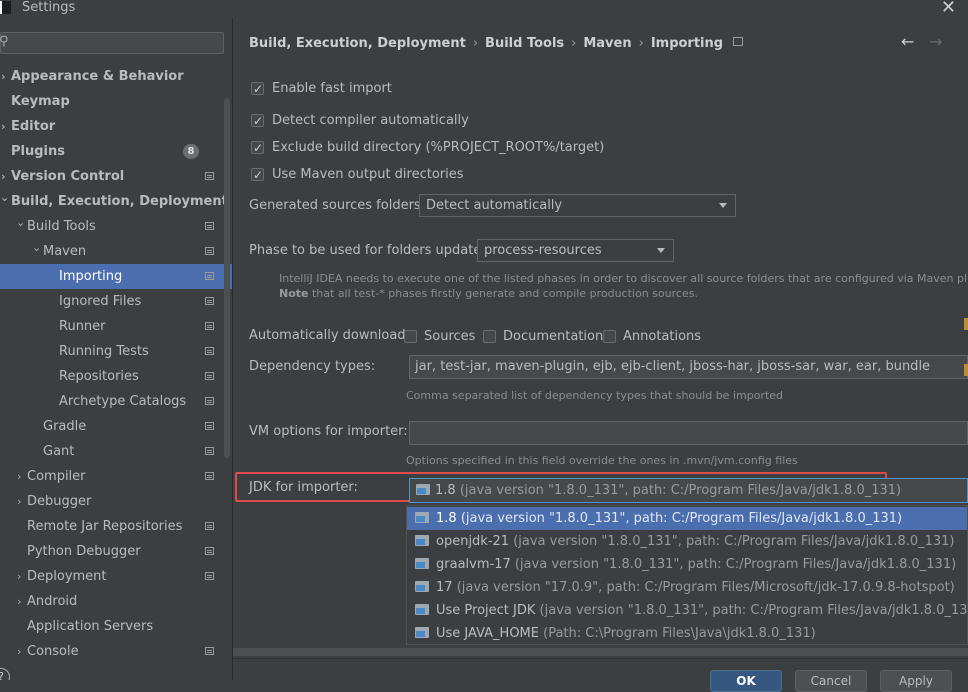 The image size is (968, 692). What do you see at coordinates (337, 205) in the screenshot?
I see `generated-sources-label: Generated sources folders:` at bounding box center [337, 205].